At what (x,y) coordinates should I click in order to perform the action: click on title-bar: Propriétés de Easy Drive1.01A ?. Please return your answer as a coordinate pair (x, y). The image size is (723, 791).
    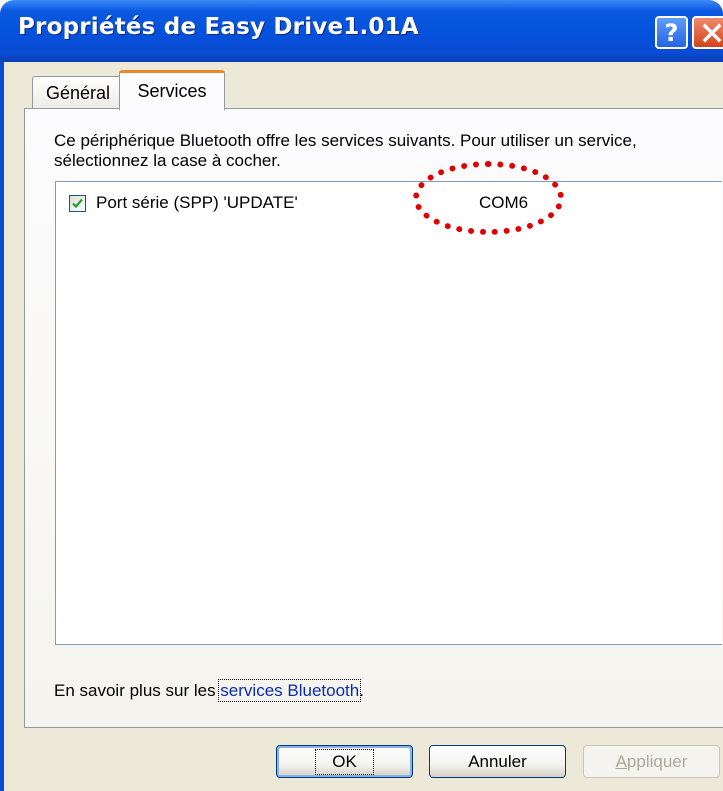
    Looking at the image, I should click on (361, 31).